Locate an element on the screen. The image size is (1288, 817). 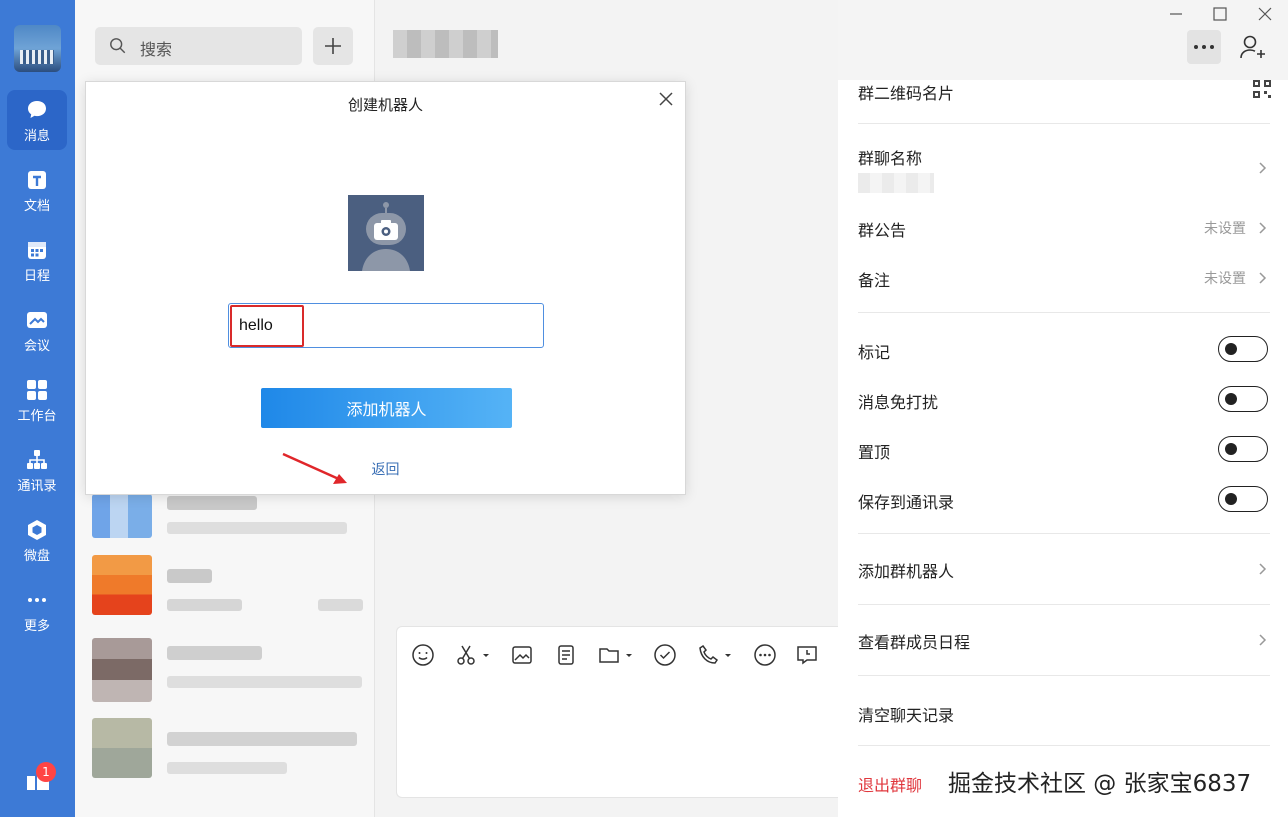
create-button is located at coordinates (333, 46).